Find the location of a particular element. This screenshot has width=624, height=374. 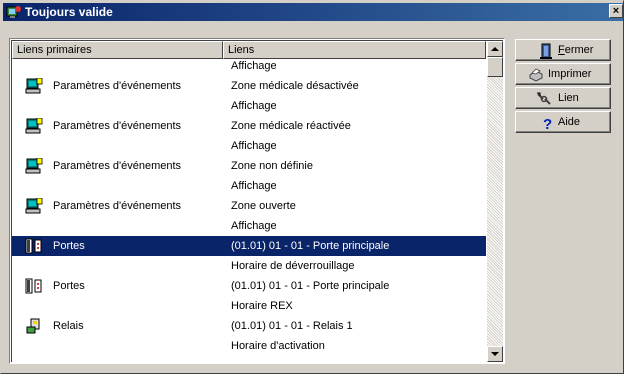

link-cell: Zone ouverte is located at coordinates (263, 206).